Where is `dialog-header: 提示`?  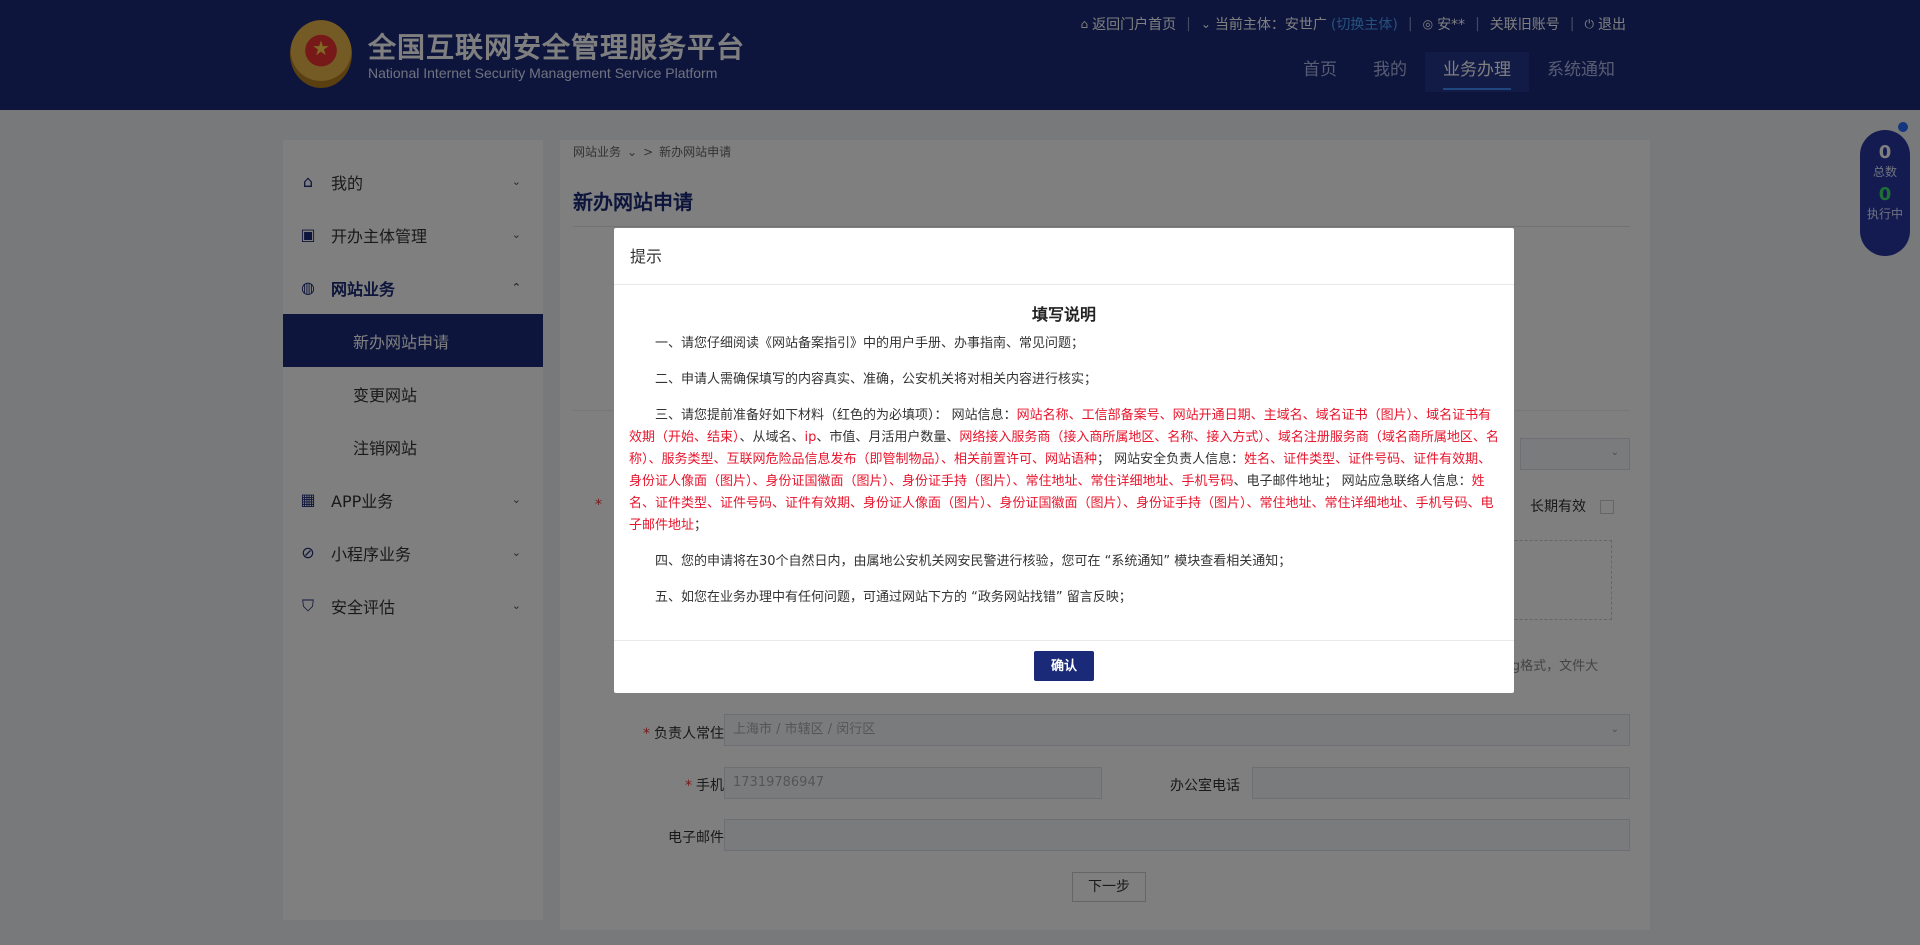 dialog-header: 提示 is located at coordinates (1064, 256).